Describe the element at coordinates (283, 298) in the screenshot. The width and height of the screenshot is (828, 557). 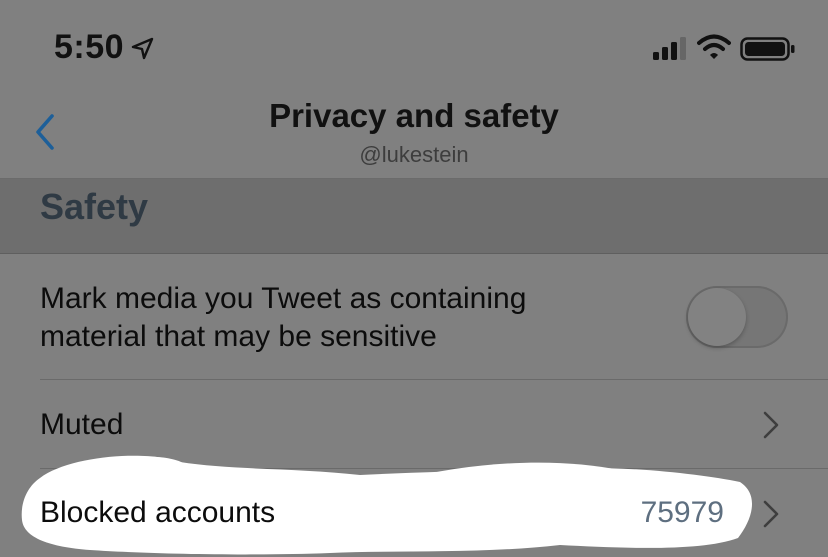
I see `sensitive-media-label-line1: Mark media you Tweet as containing` at that location.